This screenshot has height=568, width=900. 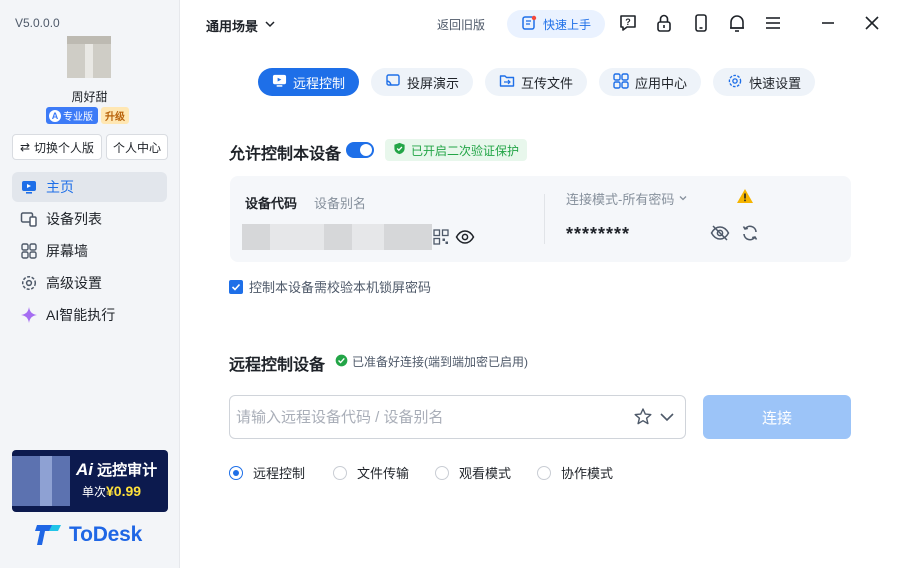 I want to click on pro-badge: A 专业版, so click(x=72, y=115).